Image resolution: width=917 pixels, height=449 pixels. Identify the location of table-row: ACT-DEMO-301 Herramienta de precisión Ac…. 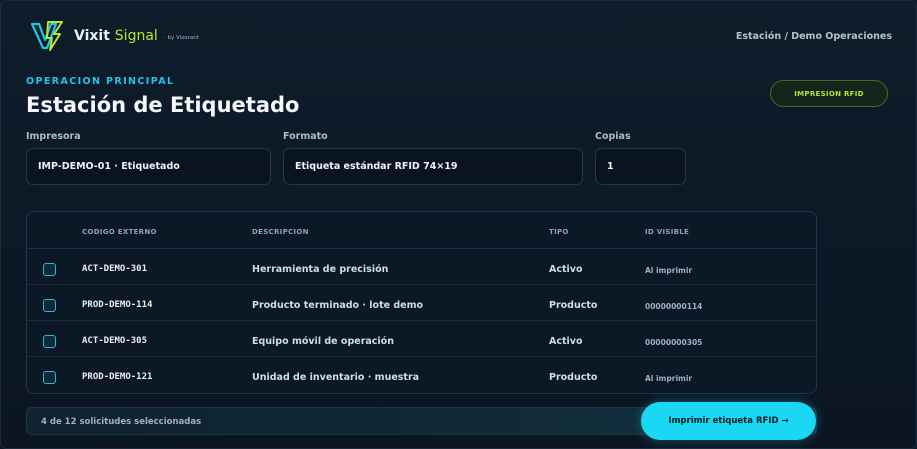
(421, 267).